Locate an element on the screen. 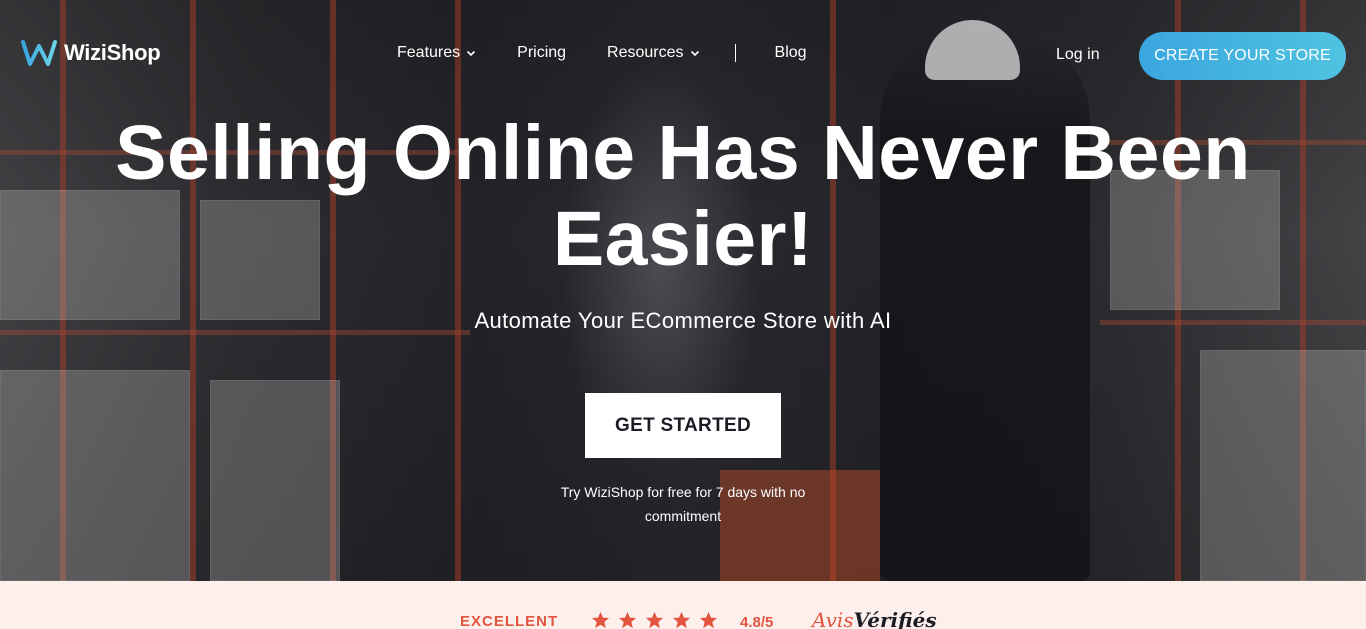  brand-logo: WiziShop is located at coordinates (90, 53).